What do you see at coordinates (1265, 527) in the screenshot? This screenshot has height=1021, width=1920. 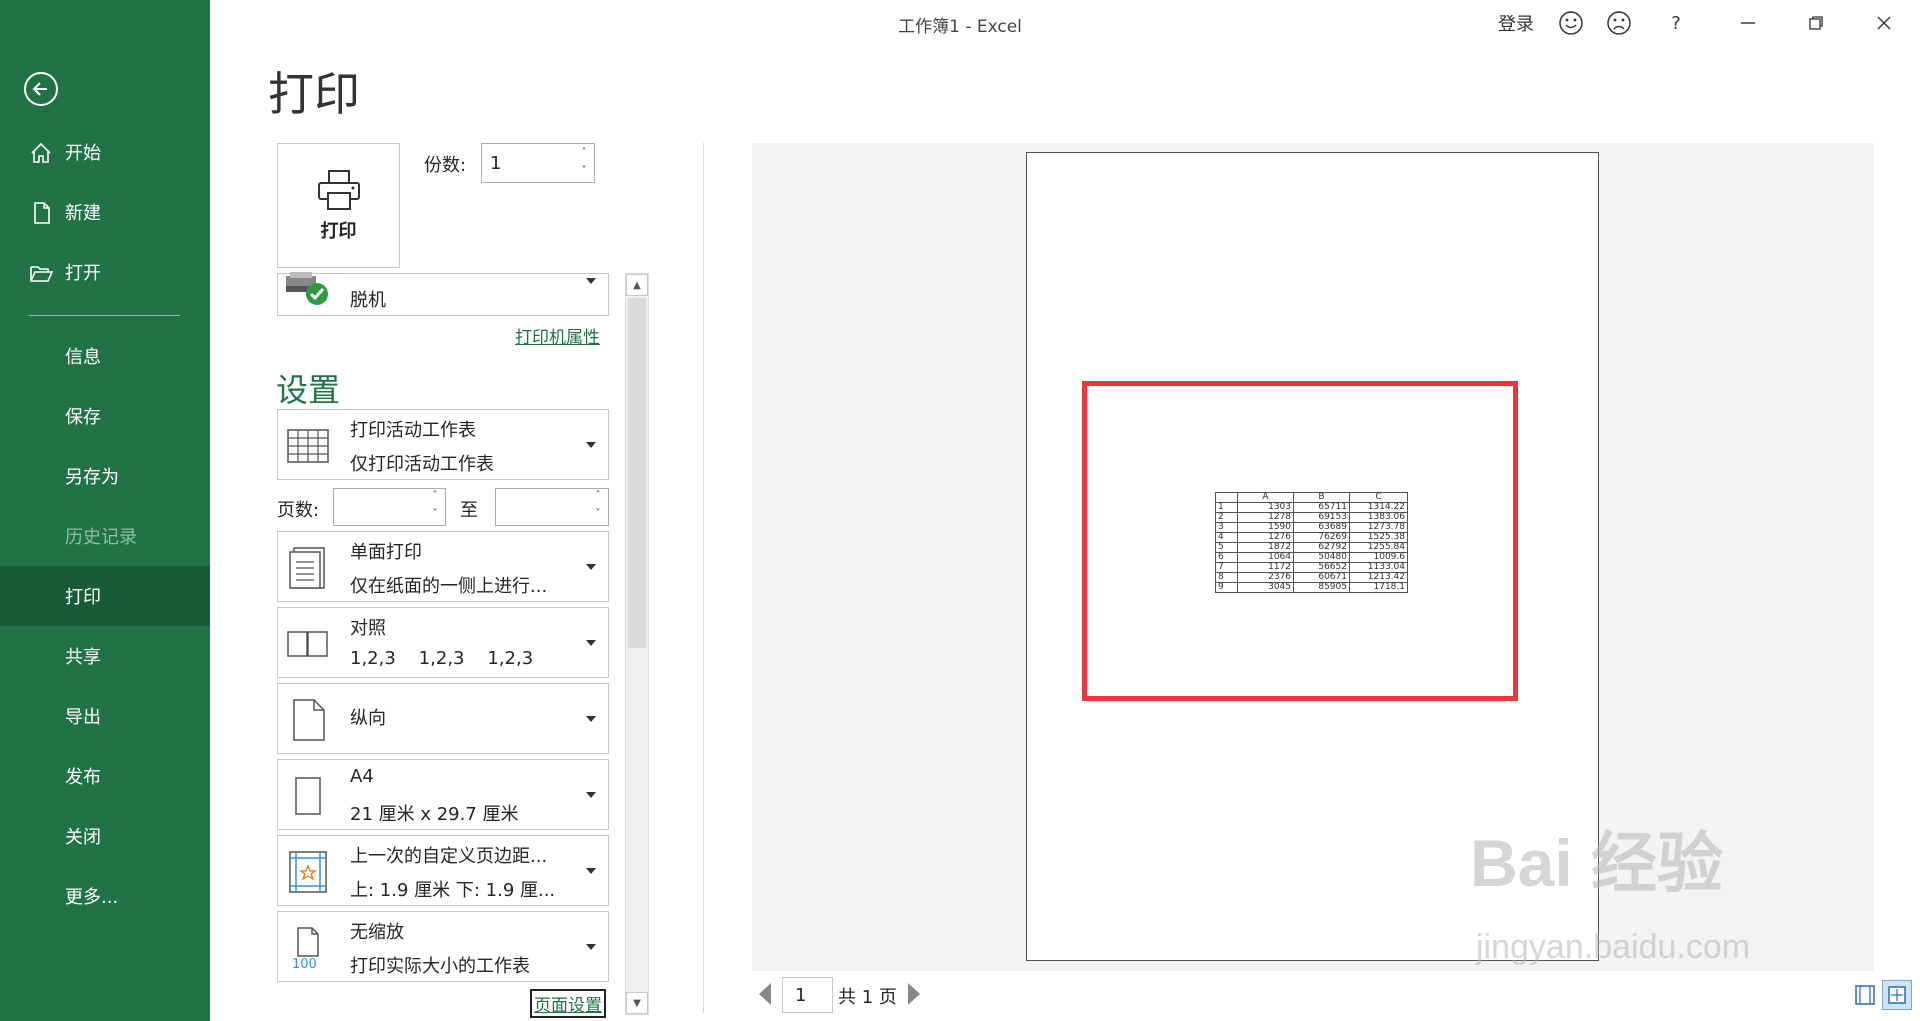 I see `table-cell: 1590` at bounding box center [1265, 527].